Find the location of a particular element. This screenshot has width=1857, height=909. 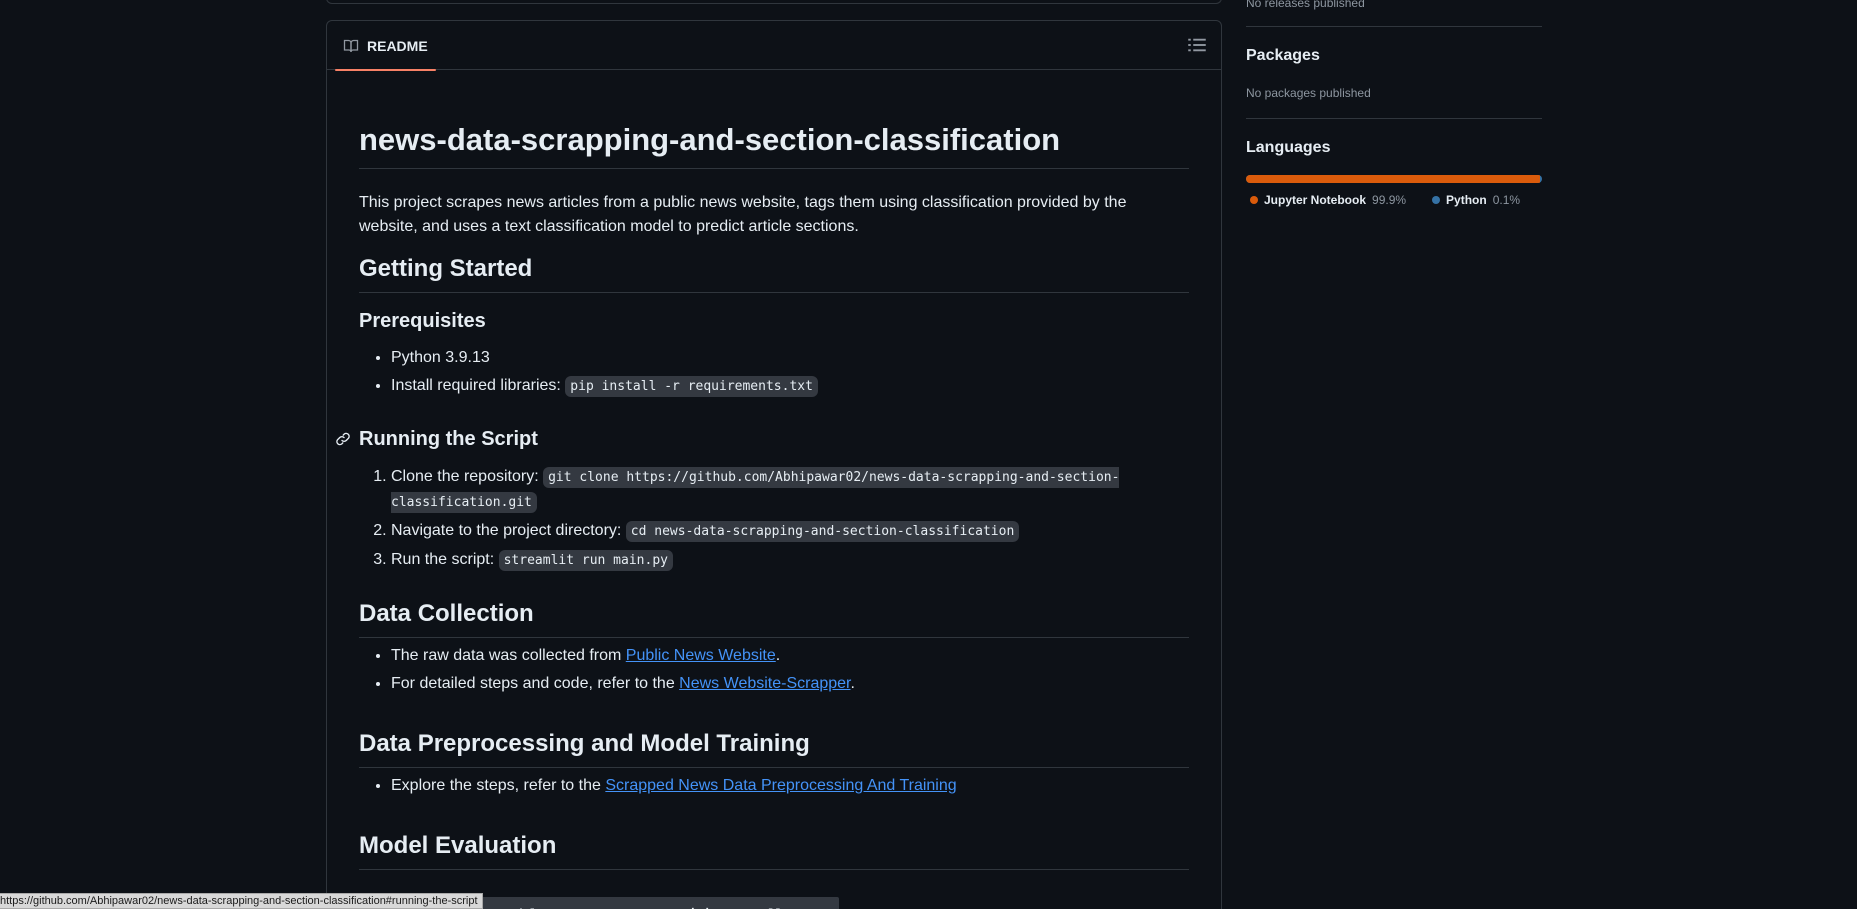

language-bar is located at coordinates (1394, 179).